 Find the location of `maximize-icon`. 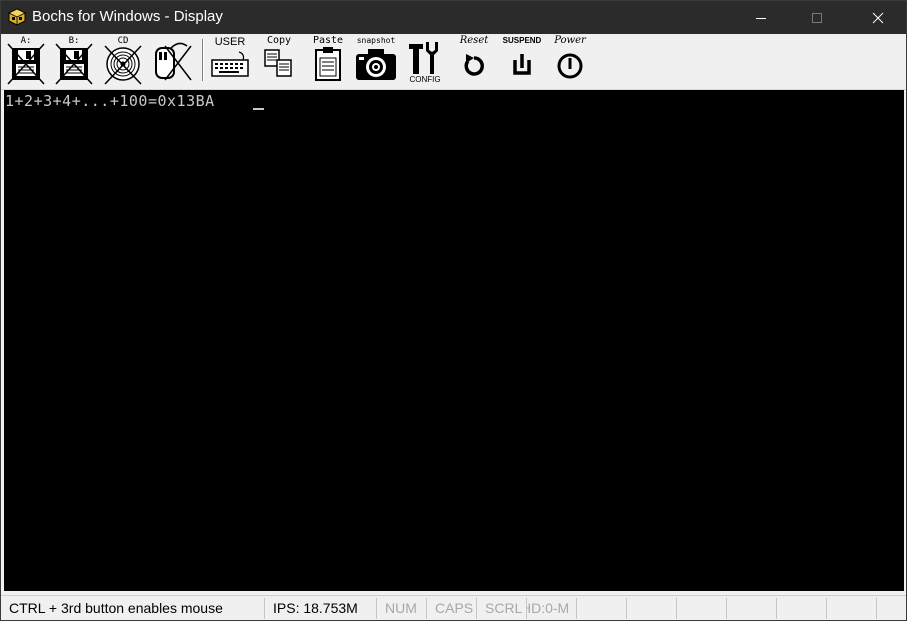

maximize-icon is located at coordinates (817, 17).